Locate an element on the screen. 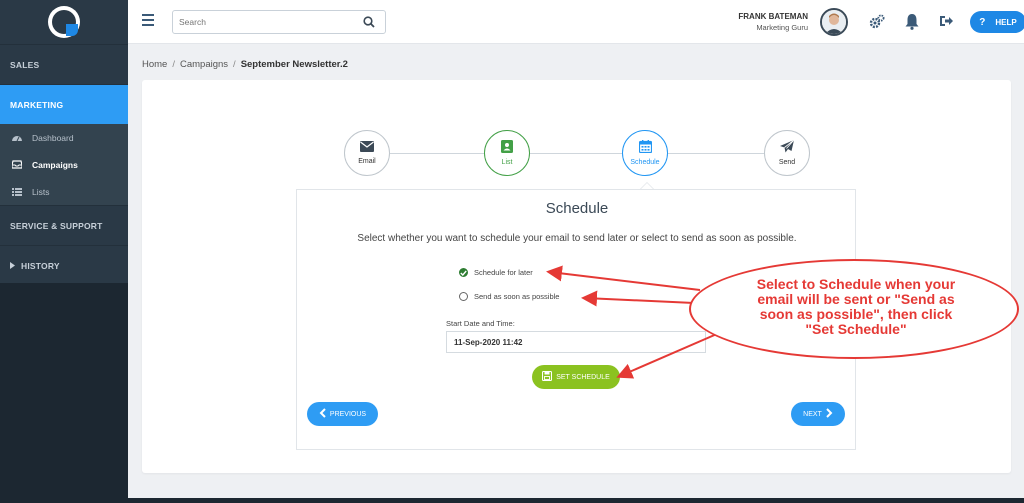 The width and height of the screenshot is (1024, 503). radio-checked-icon is located at coordinates (463, 272).